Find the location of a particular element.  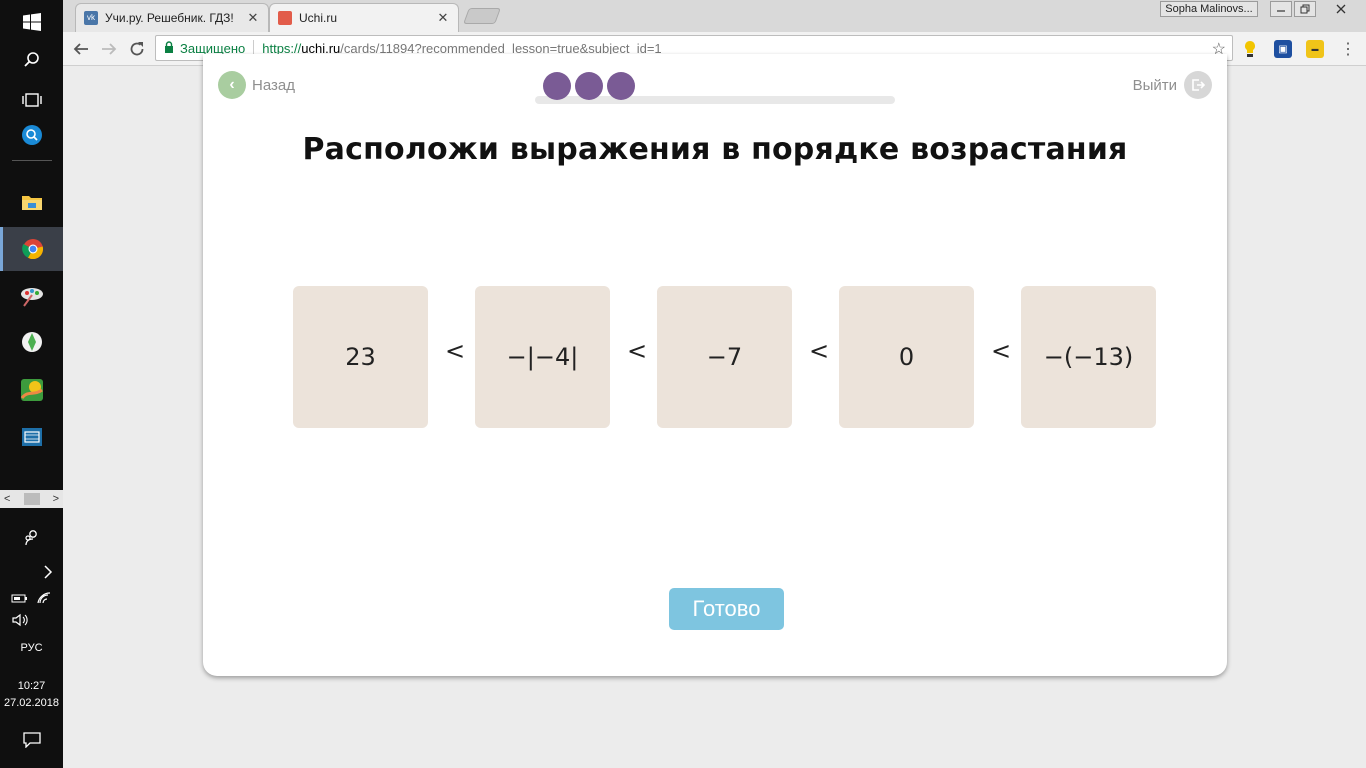

blue-search-app-icon is located at coordinates (31, 135).